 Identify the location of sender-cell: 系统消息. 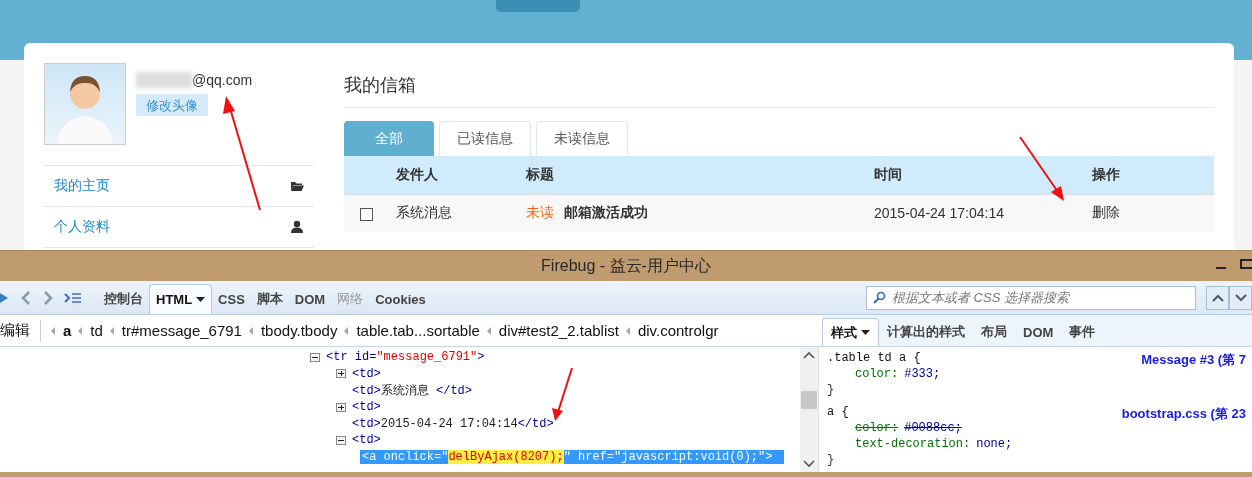
(461, 213).